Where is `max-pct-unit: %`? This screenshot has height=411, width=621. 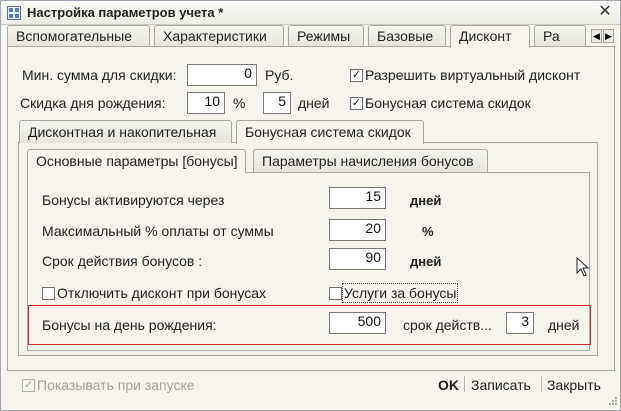 max-pct-unit: % is located at coordinates (428, 231).